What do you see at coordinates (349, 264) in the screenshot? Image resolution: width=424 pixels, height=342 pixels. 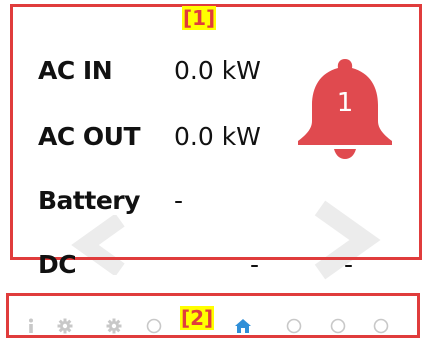 I see `dc-value-2: -` at bounding box center [349, 264].